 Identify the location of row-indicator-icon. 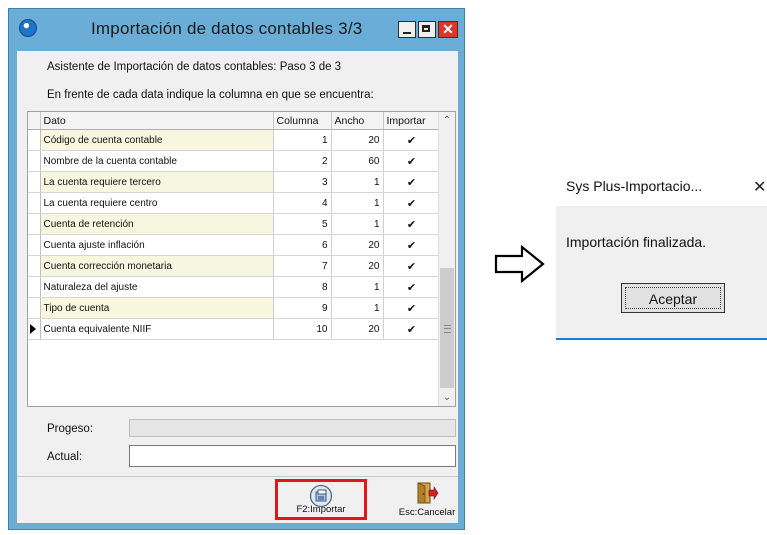
(33, 329).